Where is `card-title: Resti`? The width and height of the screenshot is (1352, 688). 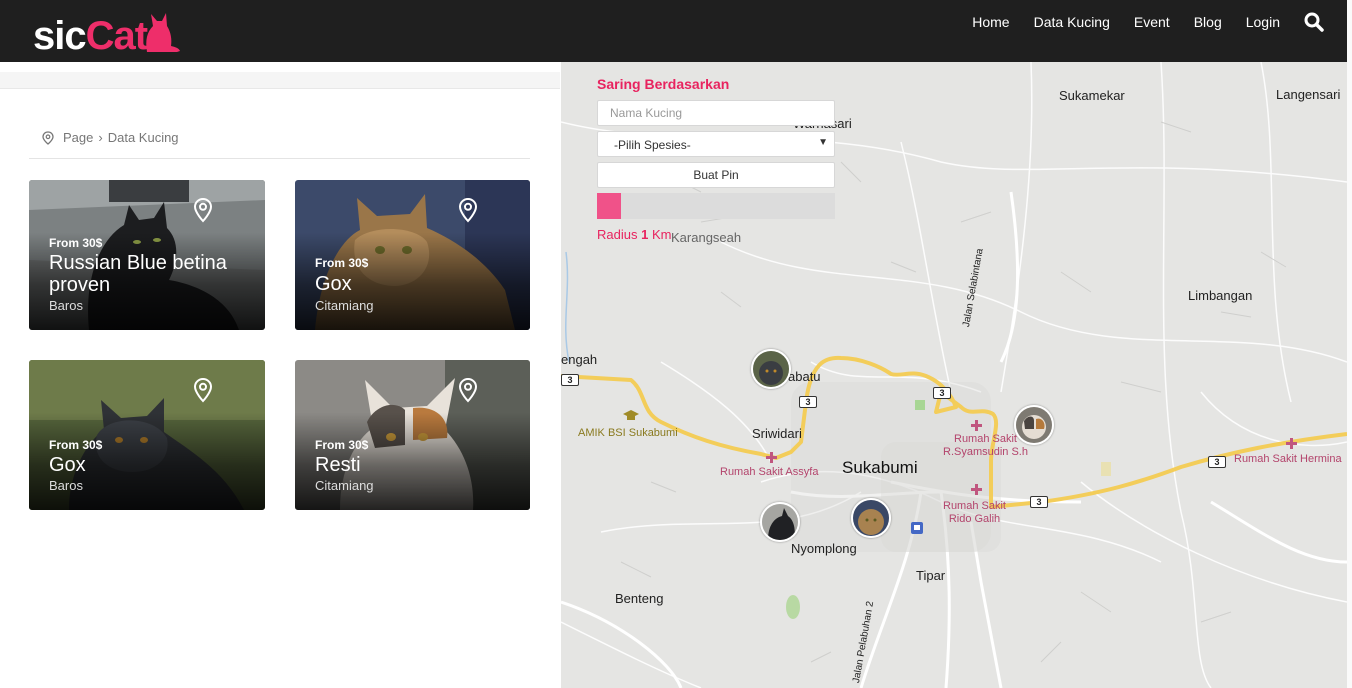 card-title: Resti is located at coordinates (415, 465).